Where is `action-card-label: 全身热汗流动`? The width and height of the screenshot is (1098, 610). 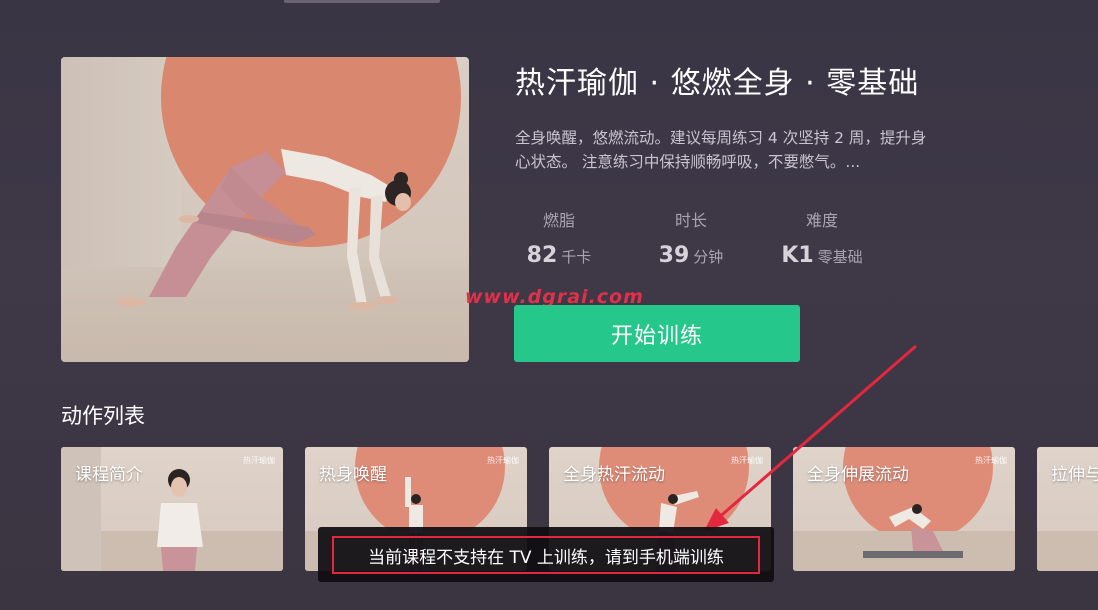 action-card-label: 全身热汗流动 is located at coordinates (614, 475).